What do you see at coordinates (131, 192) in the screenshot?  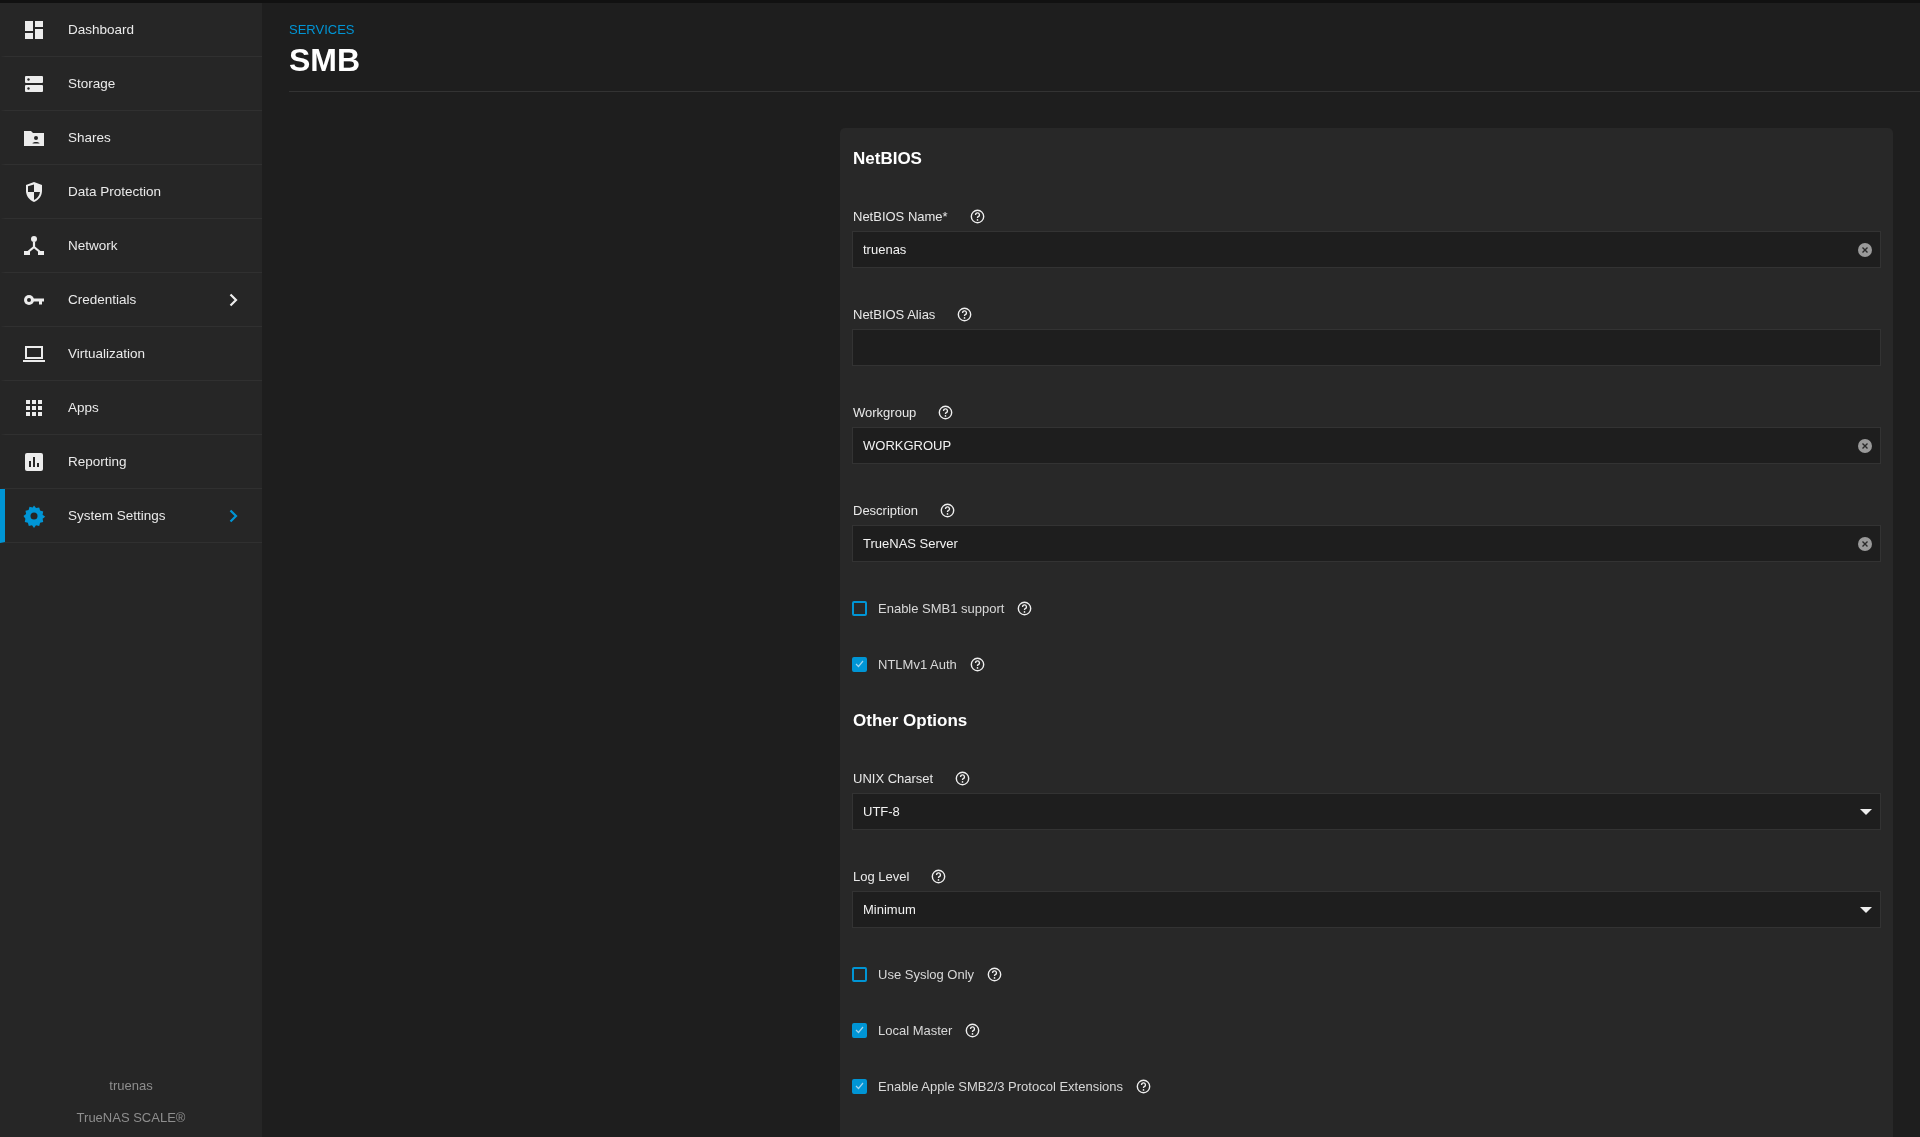 I see `nav-item: Data Protection` at bounding box center [131, 192].